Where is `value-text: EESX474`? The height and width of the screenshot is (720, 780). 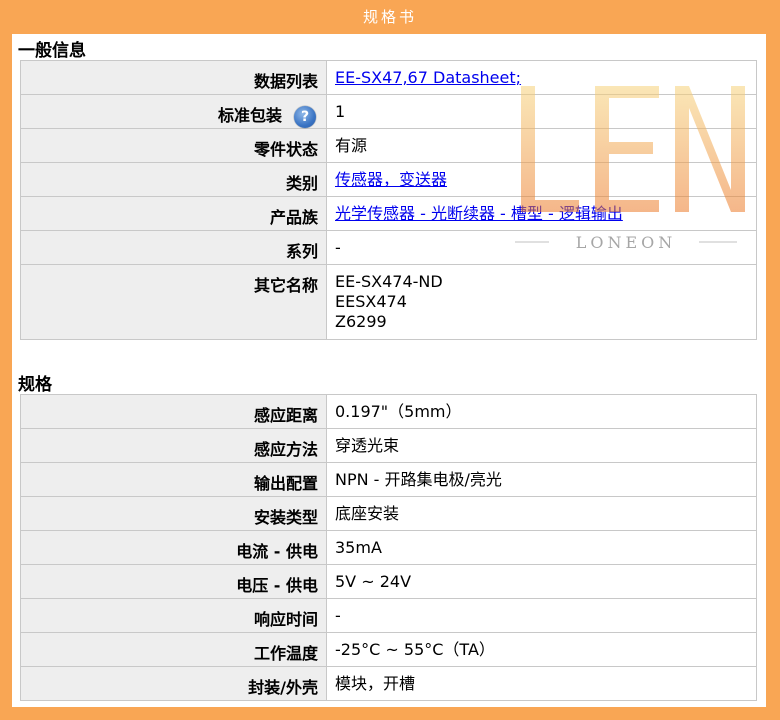
value-text: EESX474 is located at coordinates (371, 301).